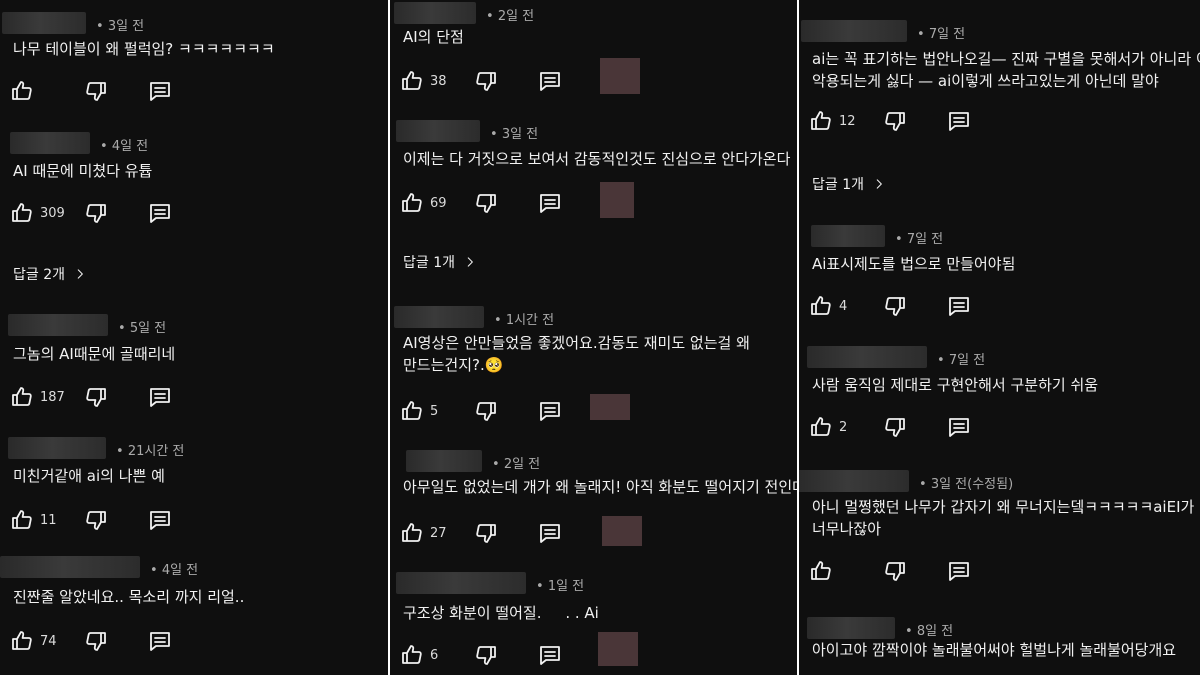 The image size is (1200, 675). What do you see at coordinates (843, 306) in the screenshot?
I see `like-count: 4` at bounding box center [843, 306].